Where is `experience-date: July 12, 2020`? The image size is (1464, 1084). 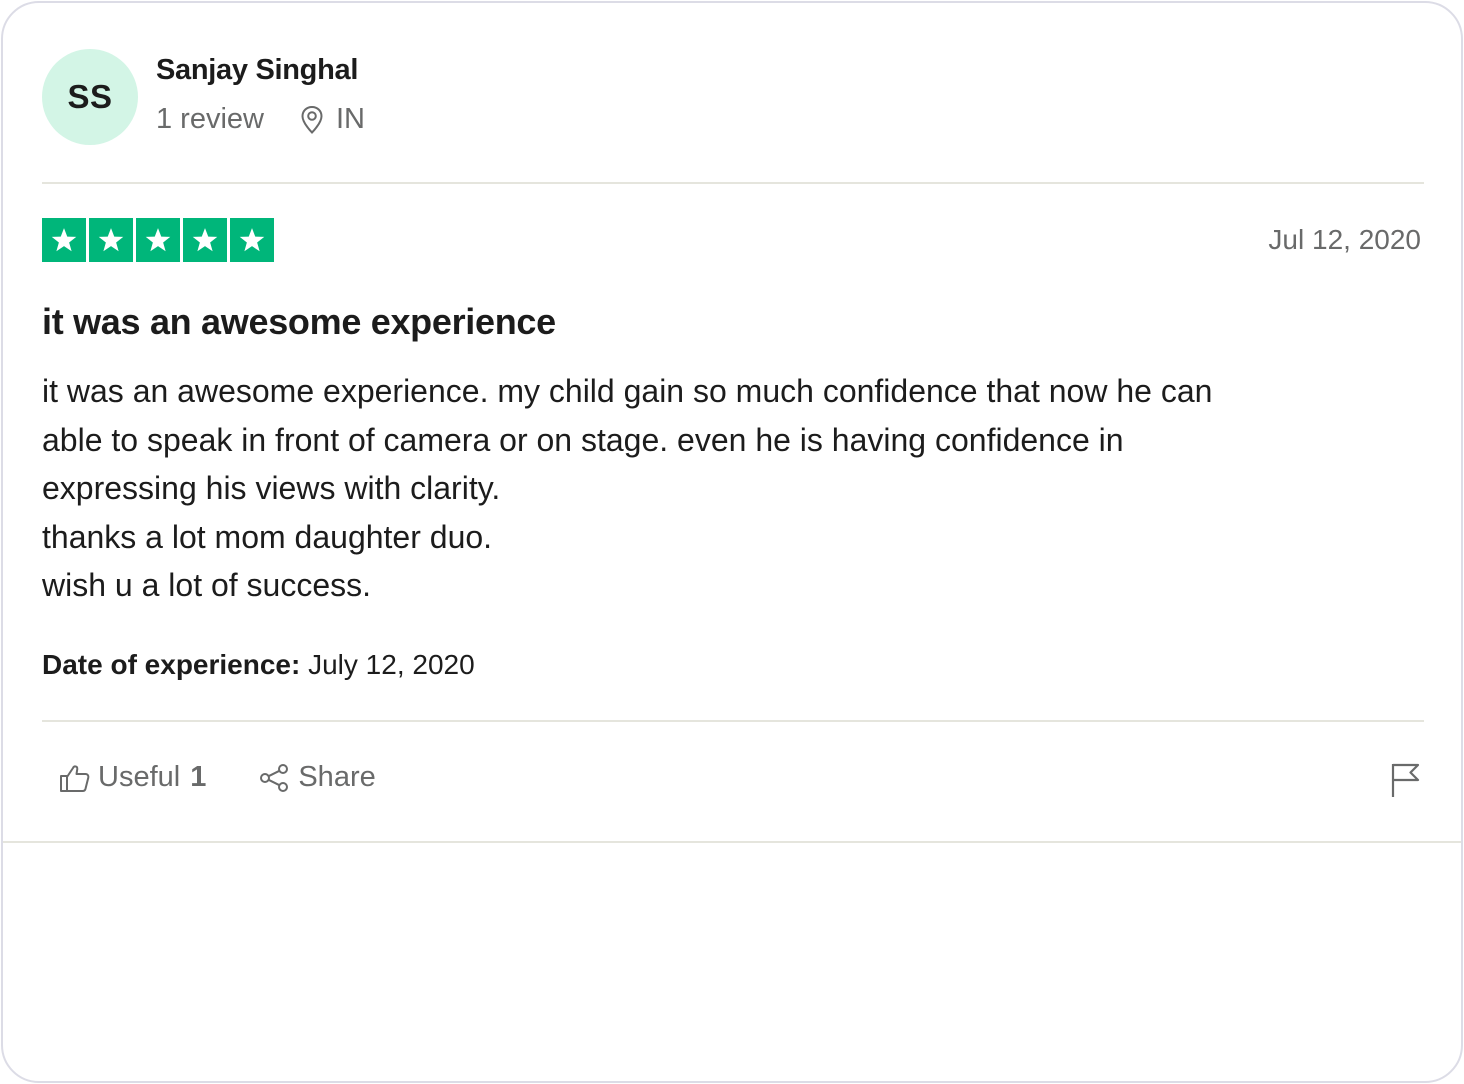 experience-date: July 12, 2020 is located at coordinates (391, 664).